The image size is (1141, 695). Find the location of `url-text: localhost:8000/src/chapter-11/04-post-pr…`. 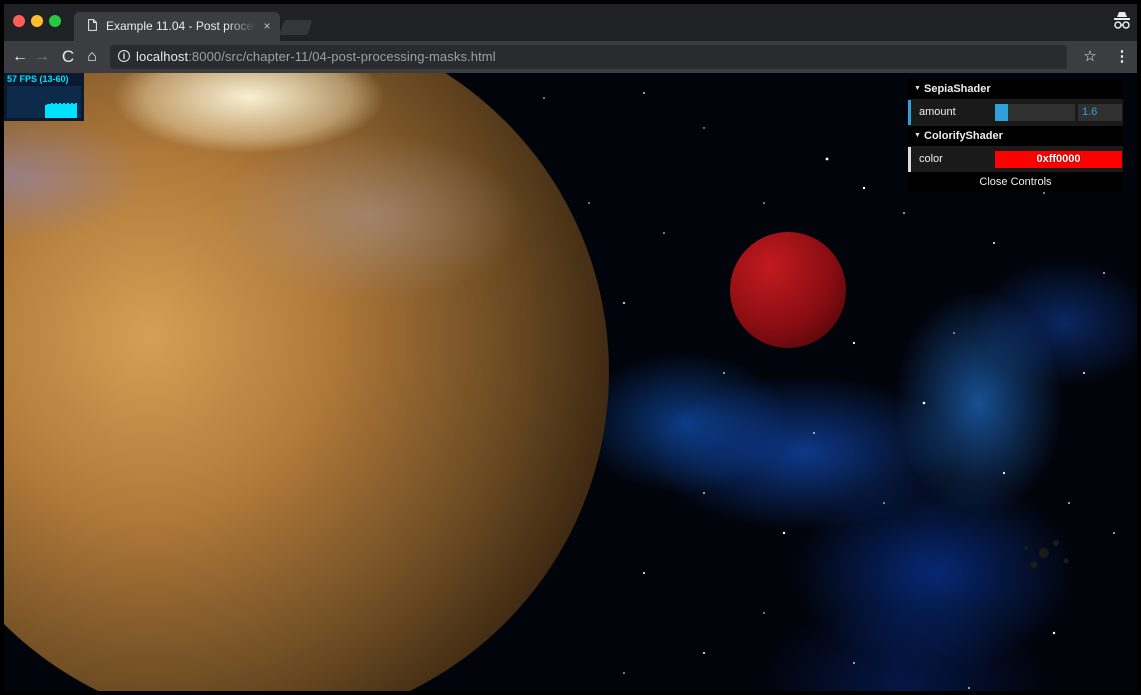

url-text: localhost:8000/src/chapter-11/04-post-pr… is located at coordinates (316, 57).